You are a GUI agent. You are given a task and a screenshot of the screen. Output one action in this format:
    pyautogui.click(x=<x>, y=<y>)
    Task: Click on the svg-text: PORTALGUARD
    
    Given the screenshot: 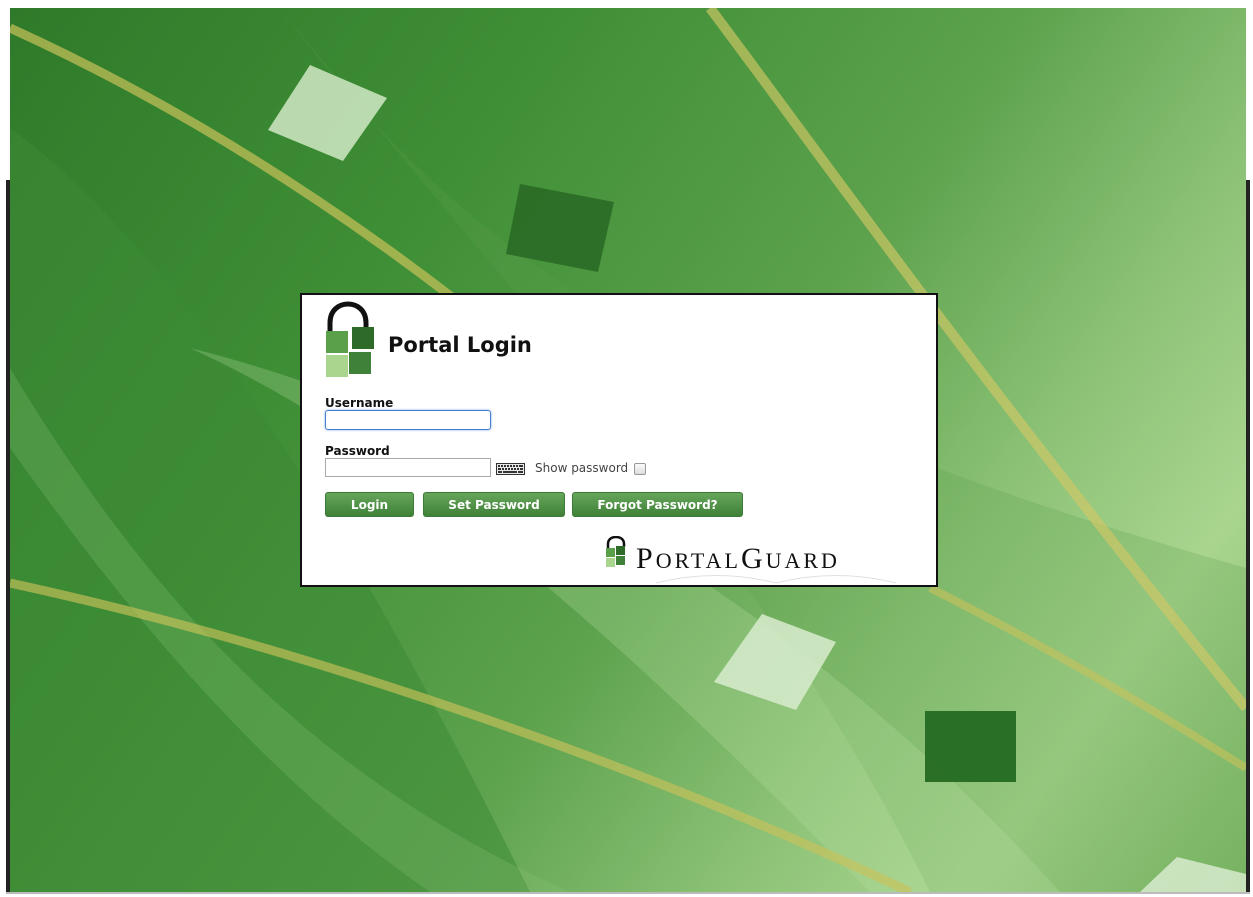 What is the action you would take?
    pyautogui.click(x=738, y=558)
    